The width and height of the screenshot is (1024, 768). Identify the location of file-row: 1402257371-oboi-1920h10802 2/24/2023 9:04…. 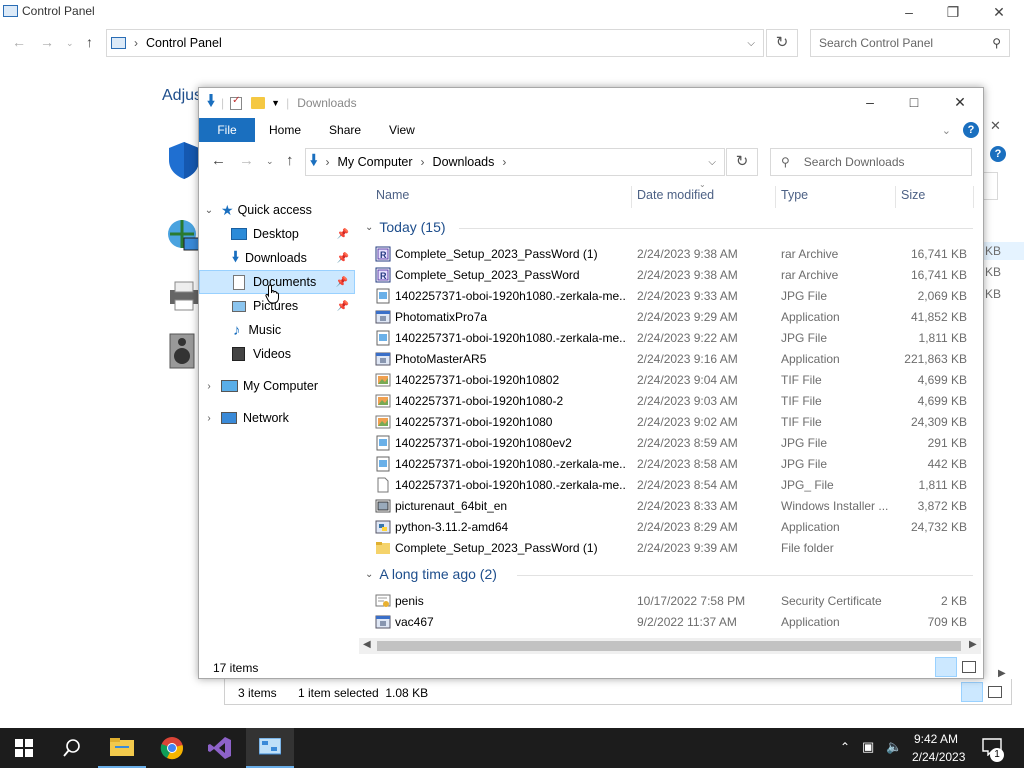
(675, 379).